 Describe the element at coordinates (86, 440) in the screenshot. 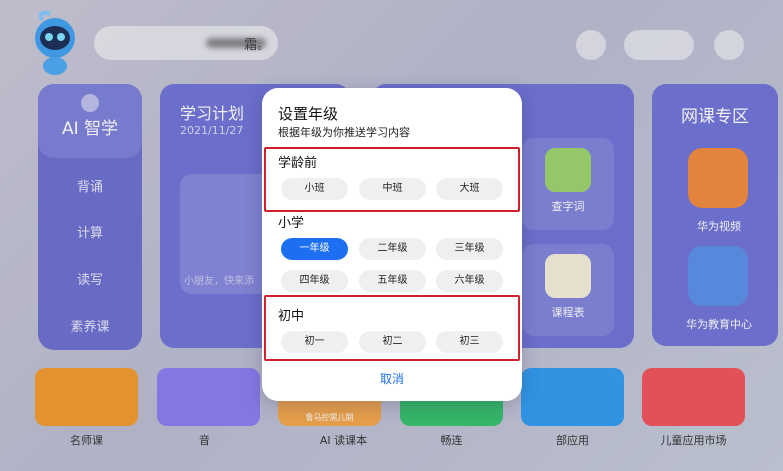

I see `dock-famous-teacher-label: 名师课` at that location.